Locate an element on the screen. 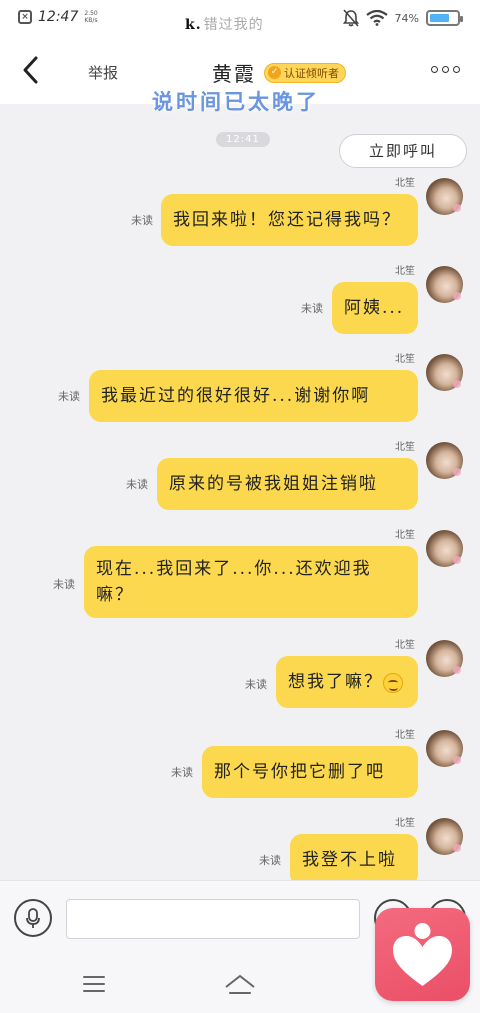  battery-icon is located at coordinates (444, 18).